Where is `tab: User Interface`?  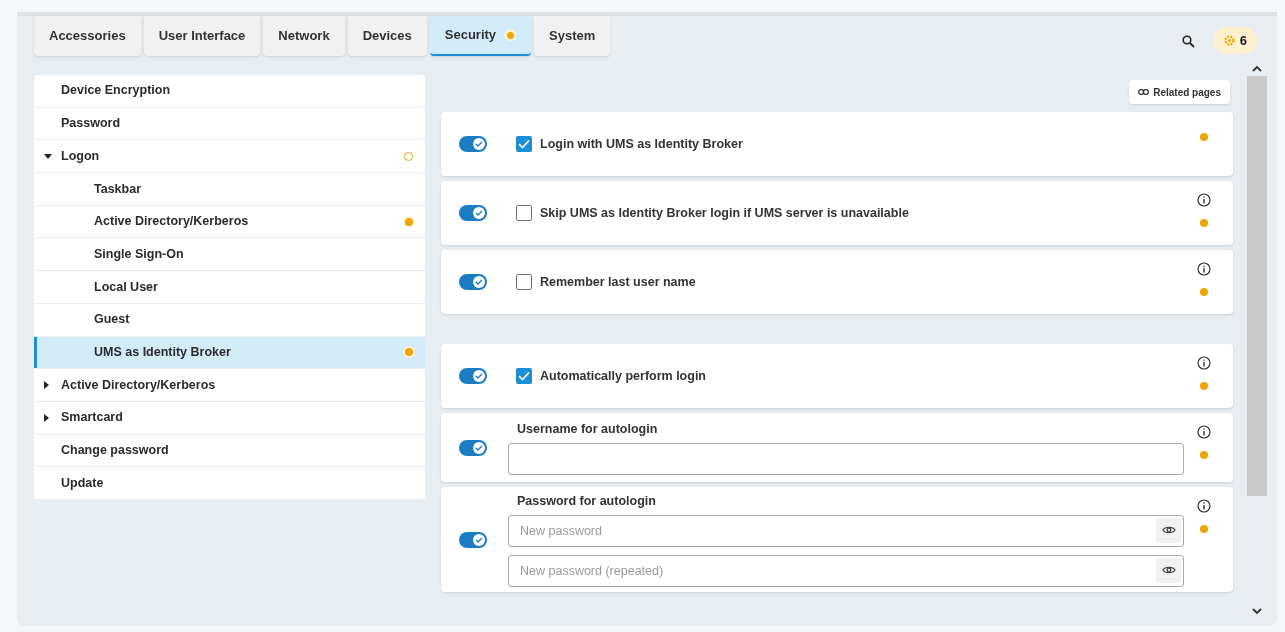 tab: User Interface is located at coordinates (202, 36).